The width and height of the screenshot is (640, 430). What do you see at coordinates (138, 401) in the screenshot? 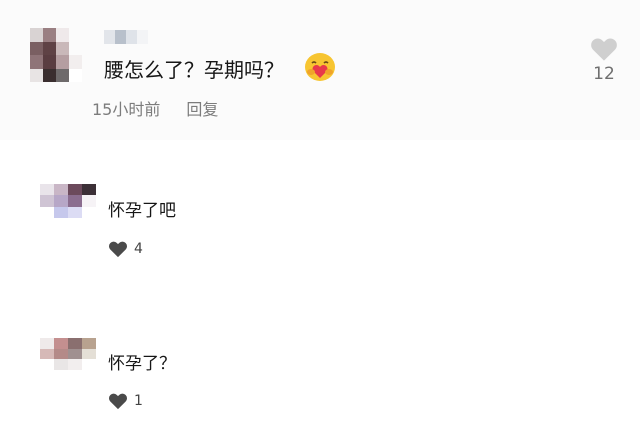
I see `like-count: 1` at bounding box center [138, 401].